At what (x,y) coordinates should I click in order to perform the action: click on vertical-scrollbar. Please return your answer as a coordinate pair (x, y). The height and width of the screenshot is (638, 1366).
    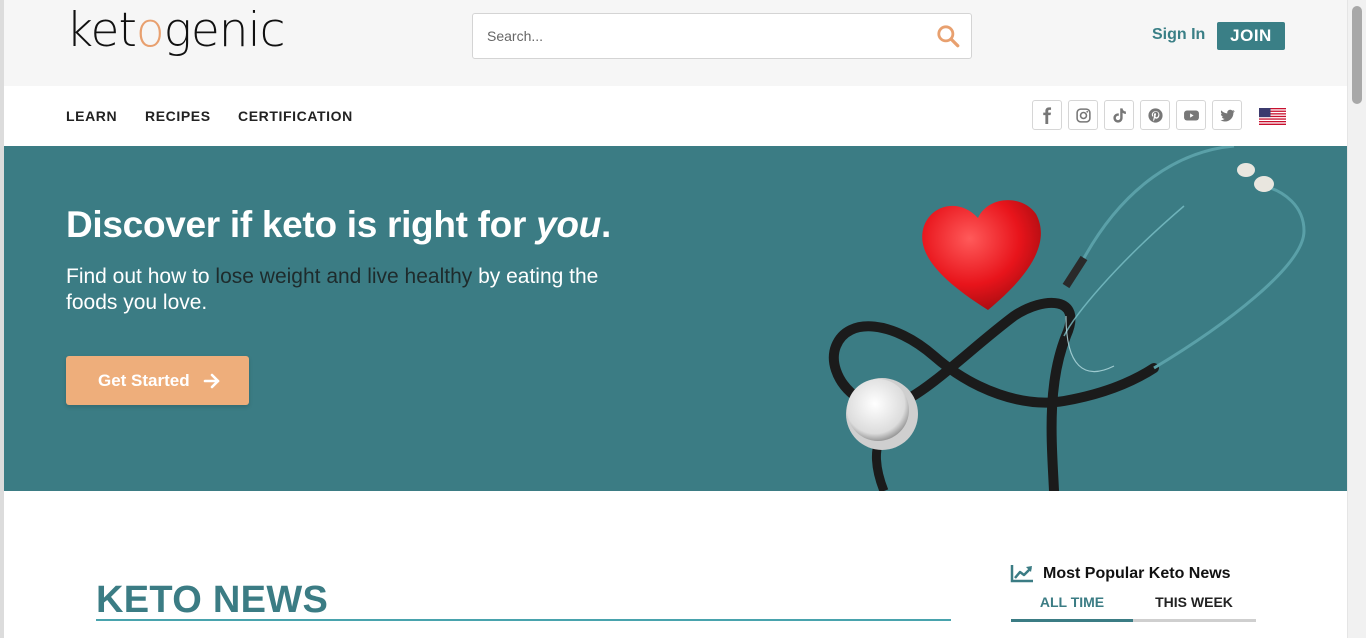
    Looking at the image, I should click on (1356, 319).